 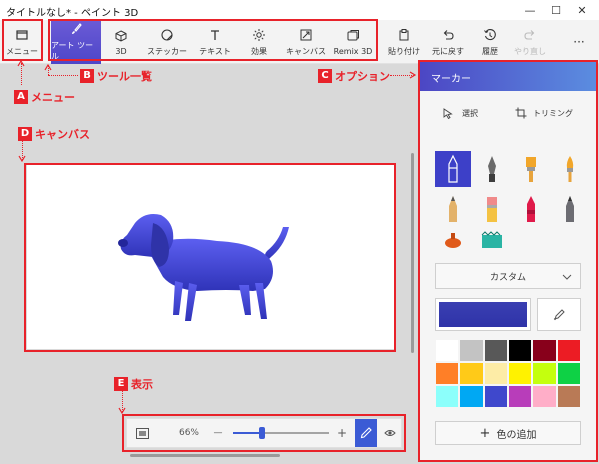 I want to click on callout-letter: B, so click(x=87, y=76).